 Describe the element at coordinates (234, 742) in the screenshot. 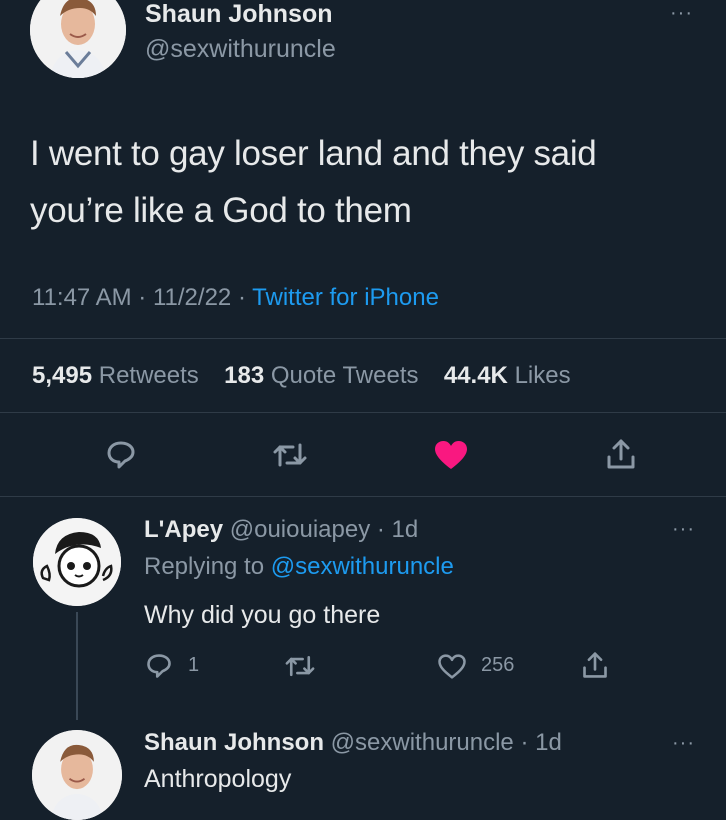

I see `reply2-author-name: Shaun Johnson` at that location.